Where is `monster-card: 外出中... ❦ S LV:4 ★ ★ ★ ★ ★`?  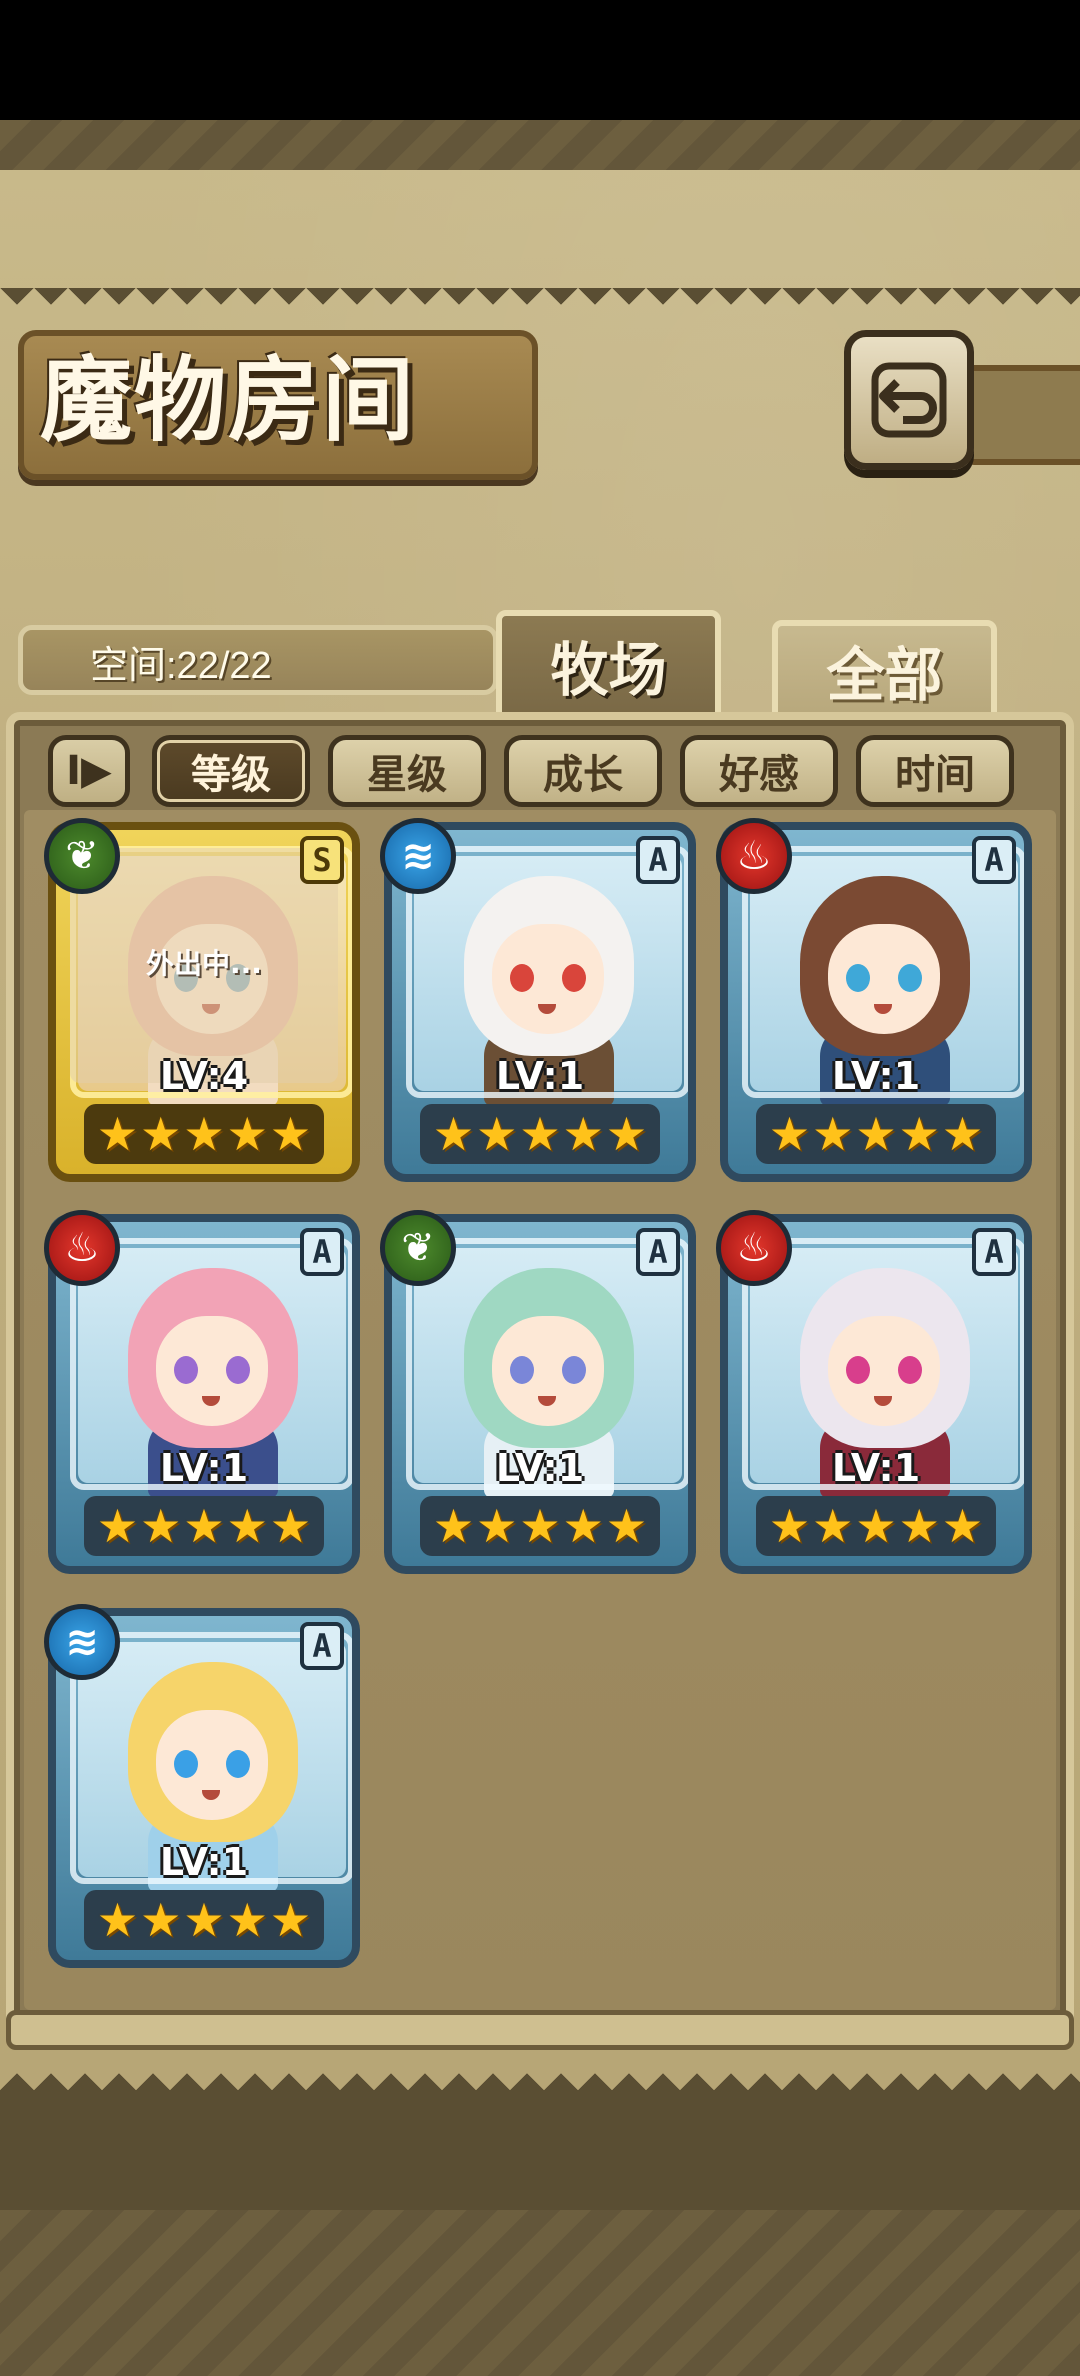
monster-card: 外出中... ❦ S LV:4 ★ ★ ★ ★ ★ is located at coordinates (202, 1000).